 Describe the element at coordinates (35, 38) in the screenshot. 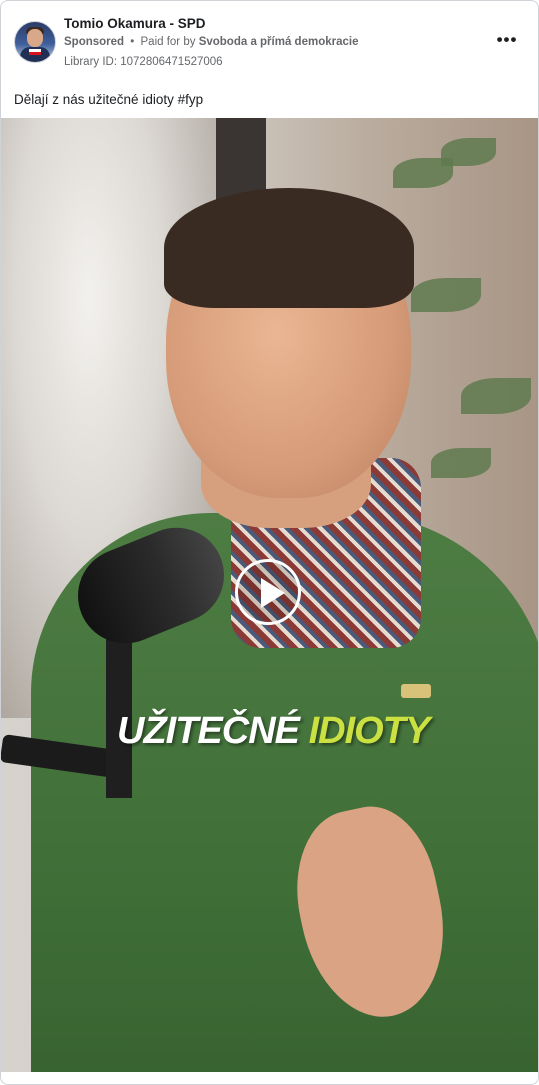

I see `avatar-face` at that location.